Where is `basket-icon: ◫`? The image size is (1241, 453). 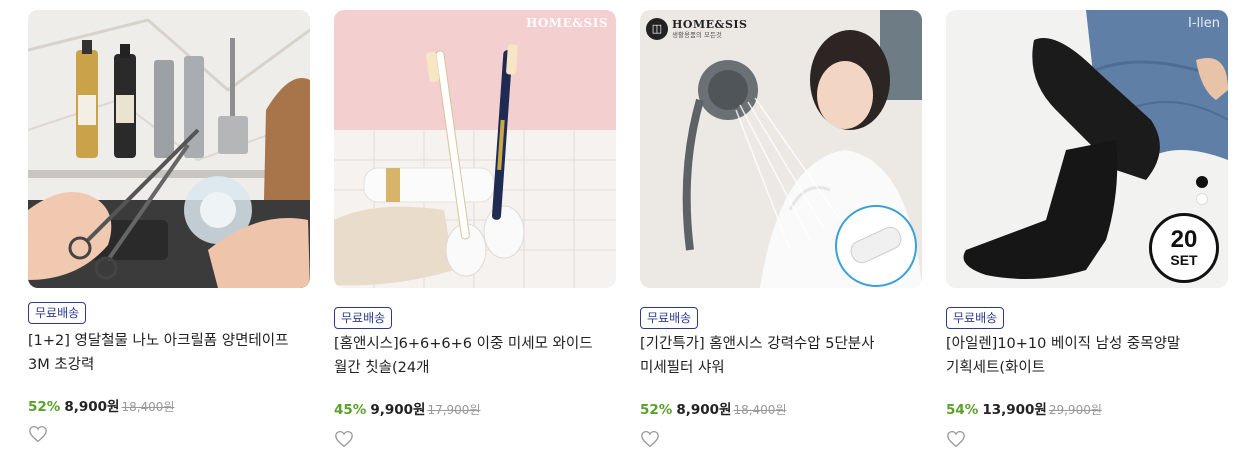 basket-icon: ◫ is located at coordinates (657, 29).